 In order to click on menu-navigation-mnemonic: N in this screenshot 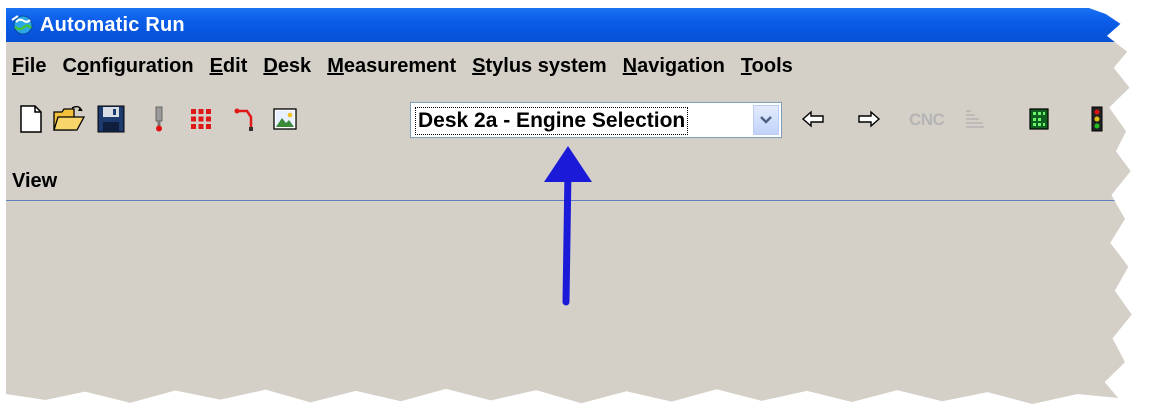, I will do `click(630, 65)`.